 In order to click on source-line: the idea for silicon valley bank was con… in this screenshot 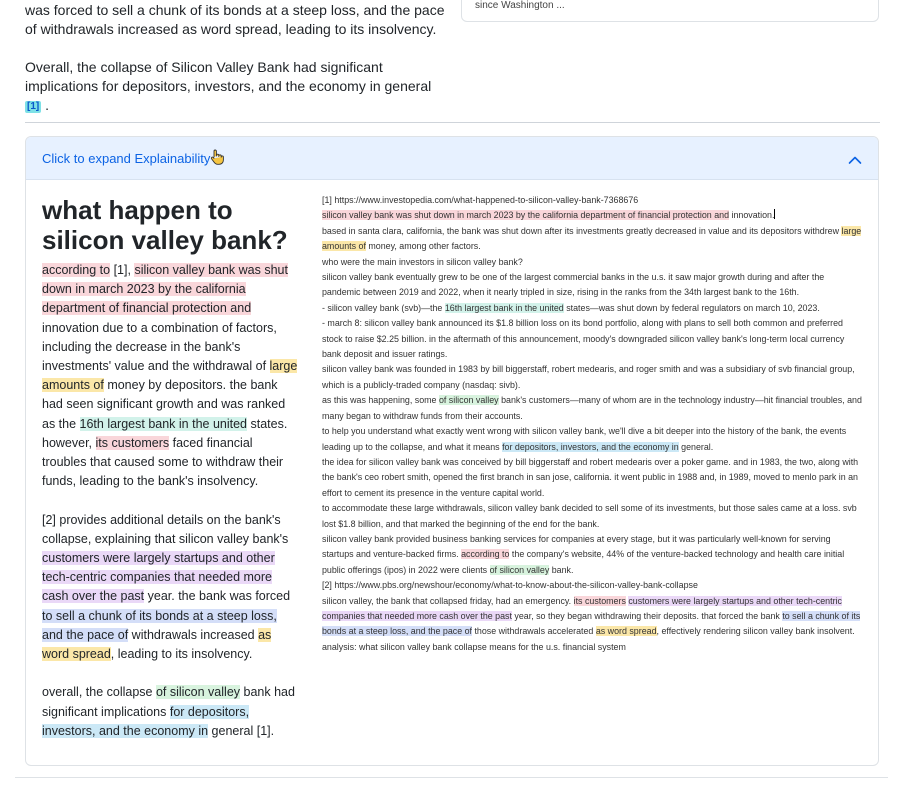, I will do `click(593, 478)`.